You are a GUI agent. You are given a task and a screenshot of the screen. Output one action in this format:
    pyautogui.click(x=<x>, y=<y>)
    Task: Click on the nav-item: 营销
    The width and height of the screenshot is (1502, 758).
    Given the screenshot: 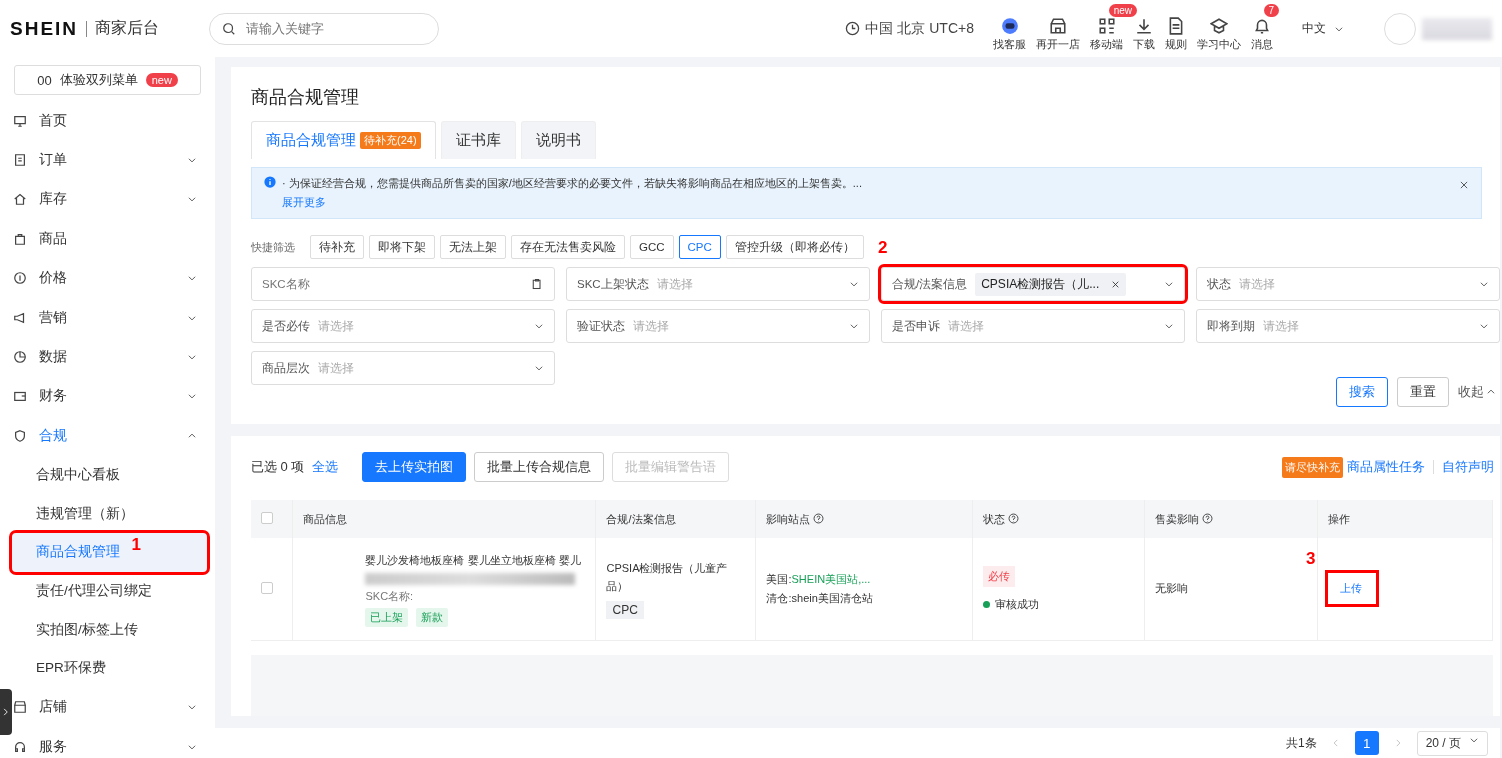 What is the action you would take?
    pyautogui.click(x=114, y=317)
    